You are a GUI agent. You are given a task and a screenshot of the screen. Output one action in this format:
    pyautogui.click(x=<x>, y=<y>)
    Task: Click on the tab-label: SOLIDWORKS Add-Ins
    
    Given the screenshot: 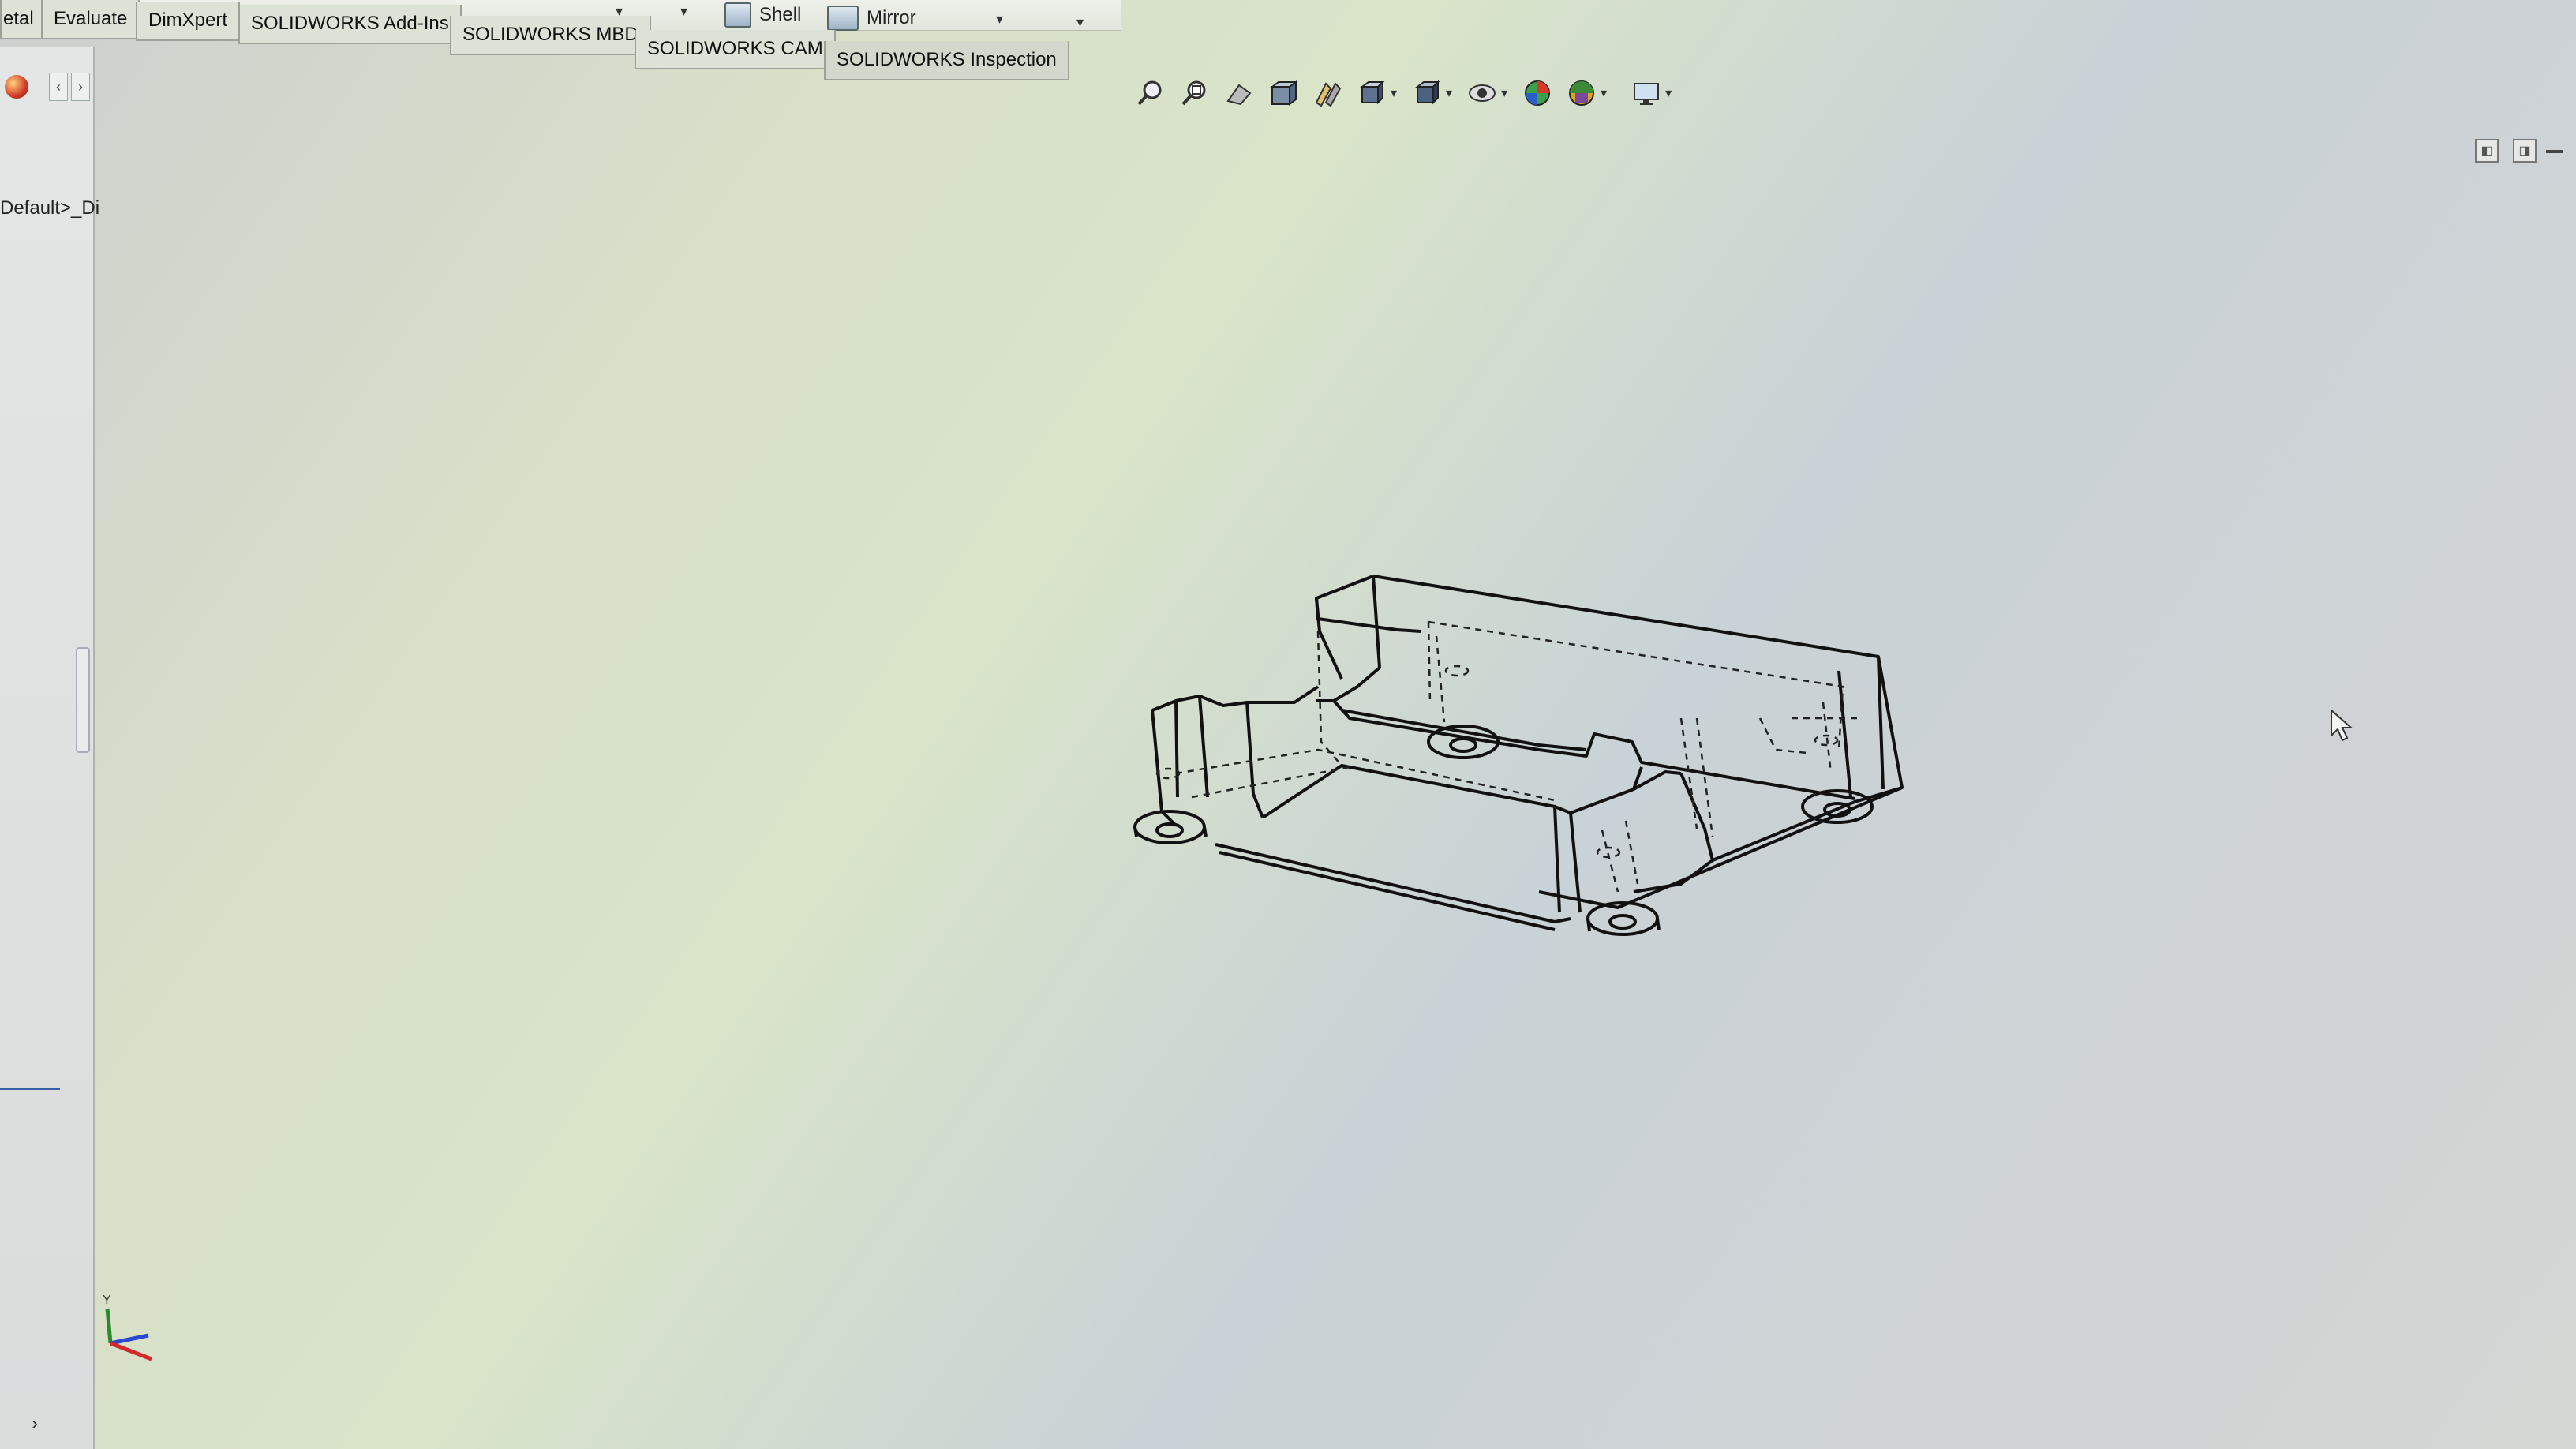 What is the action you would take?
    pyautogui.click(x=350, y=23)
    